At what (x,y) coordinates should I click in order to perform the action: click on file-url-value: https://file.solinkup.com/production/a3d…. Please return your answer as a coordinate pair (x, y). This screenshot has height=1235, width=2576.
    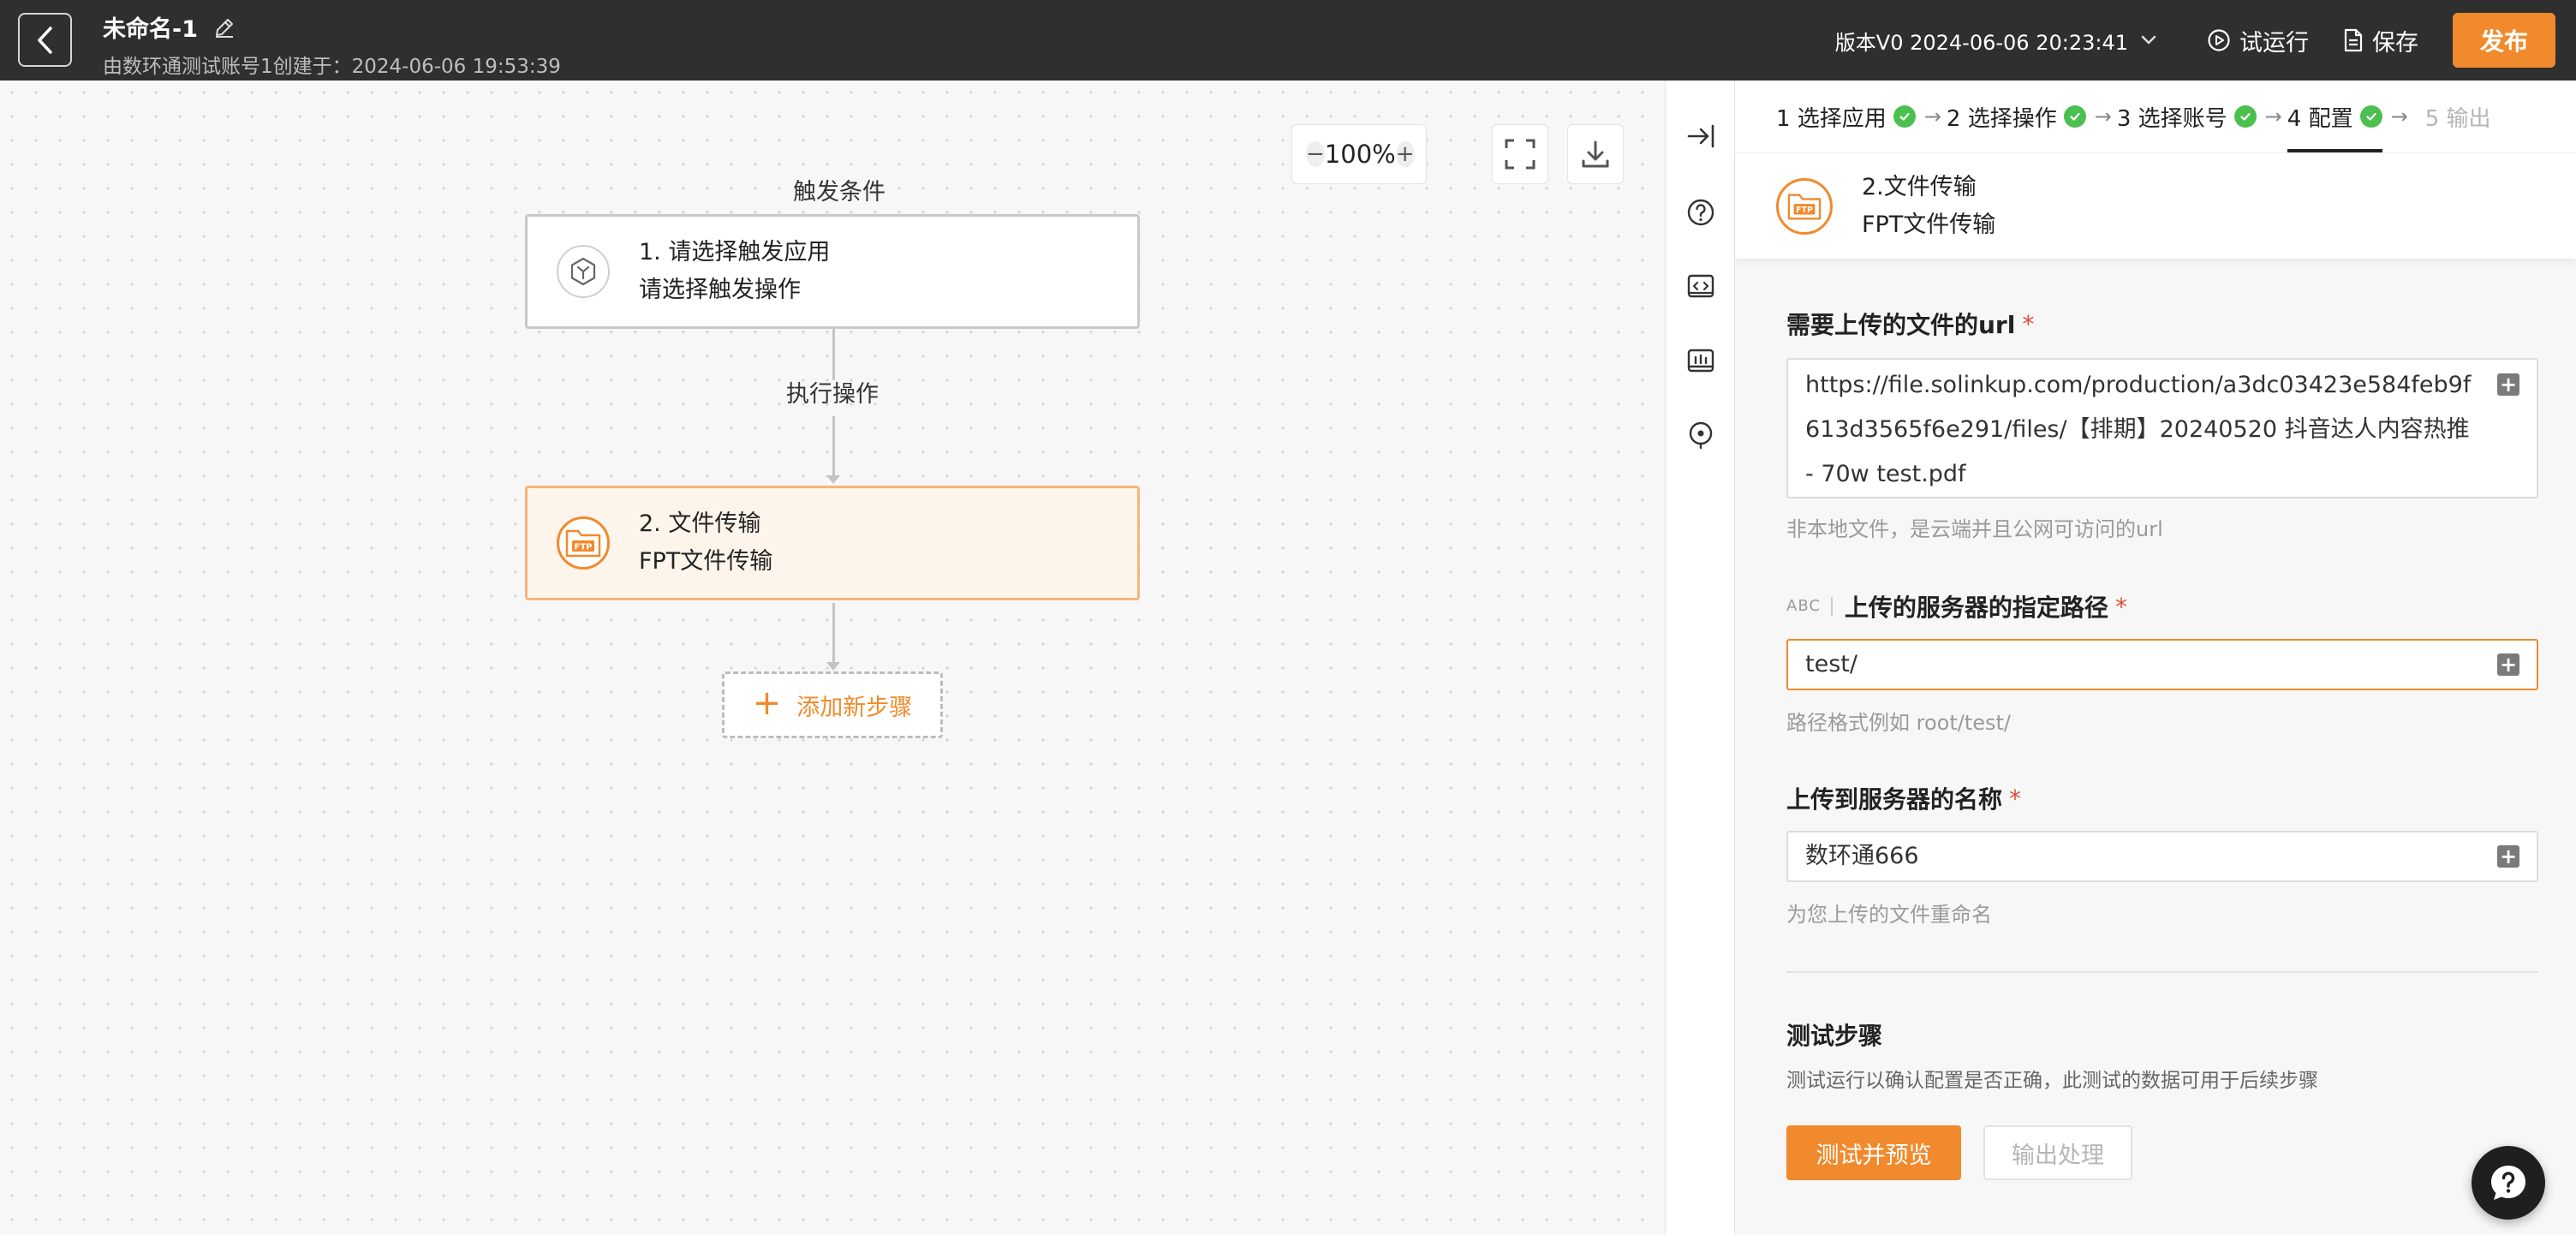
    Looking at the image, I should click on (2138, 429).